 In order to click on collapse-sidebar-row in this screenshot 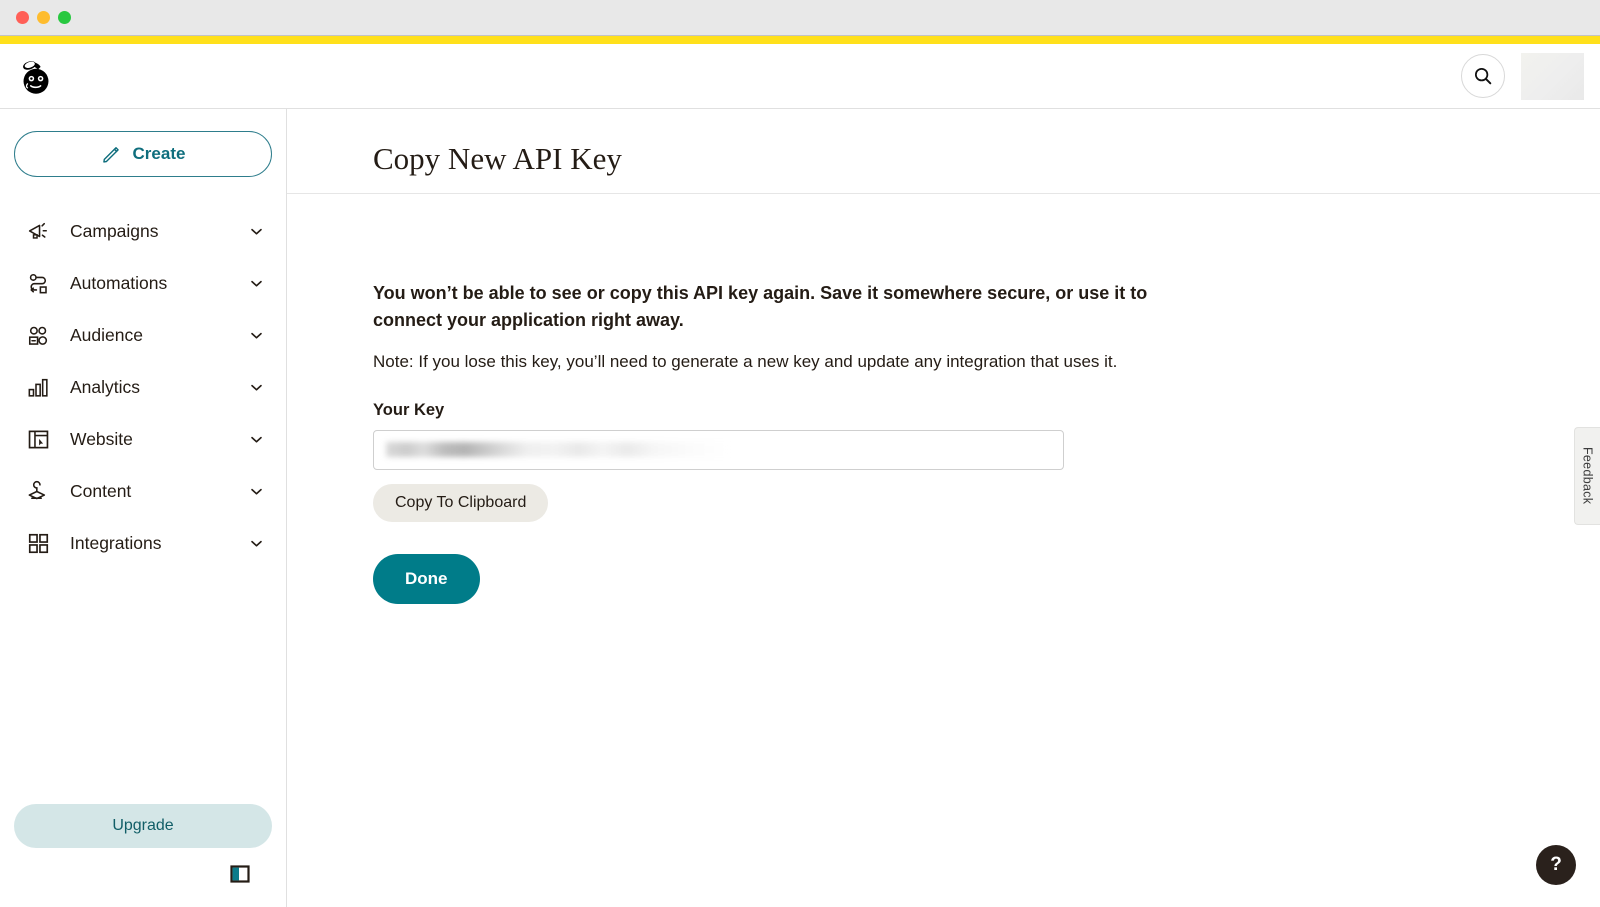, I will do `click(143, 868)`.